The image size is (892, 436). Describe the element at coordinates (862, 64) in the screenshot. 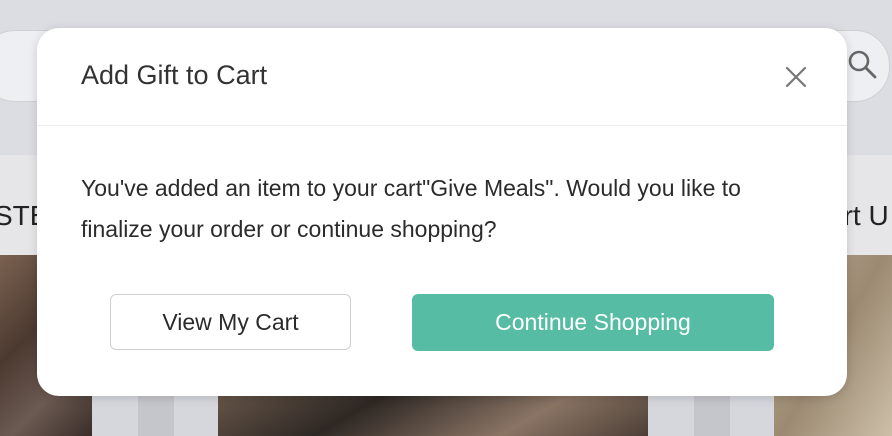

I see `search-icon` at that location.